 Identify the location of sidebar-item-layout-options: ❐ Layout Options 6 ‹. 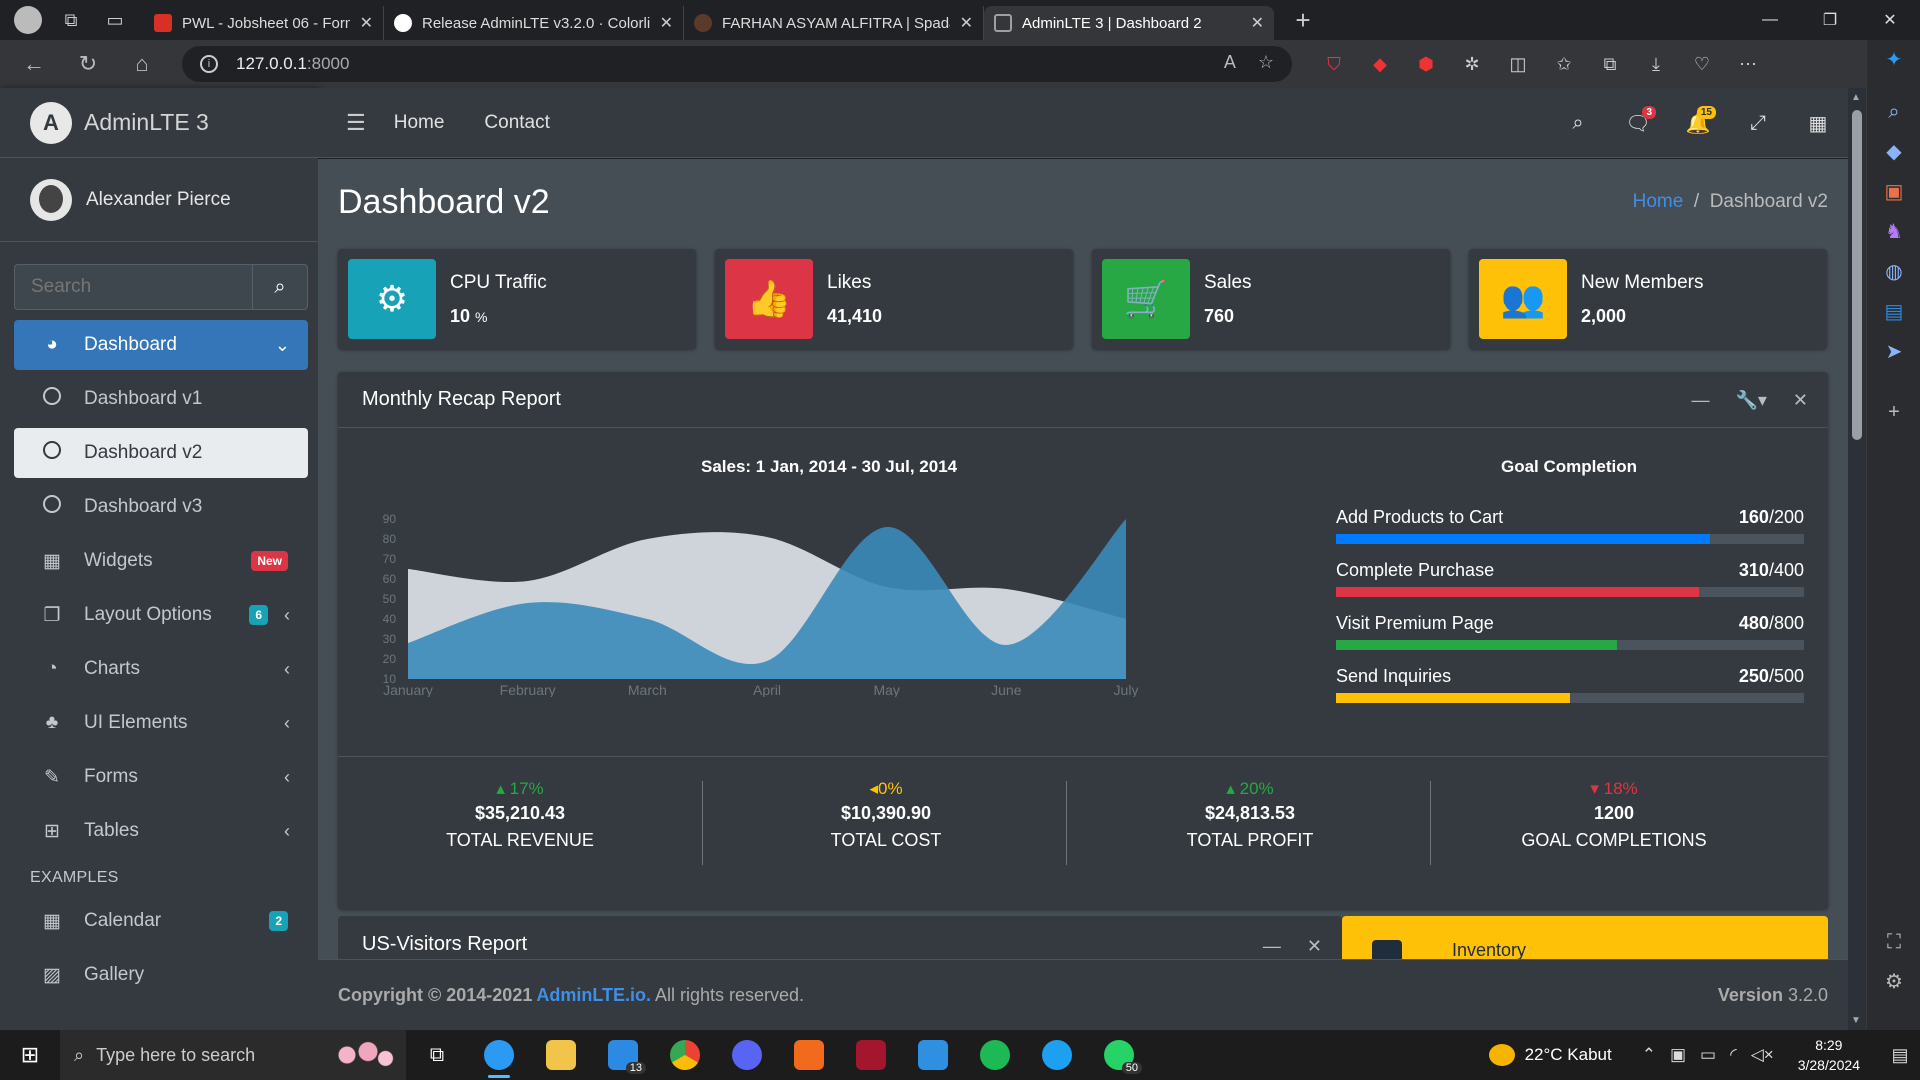
(161, 615).